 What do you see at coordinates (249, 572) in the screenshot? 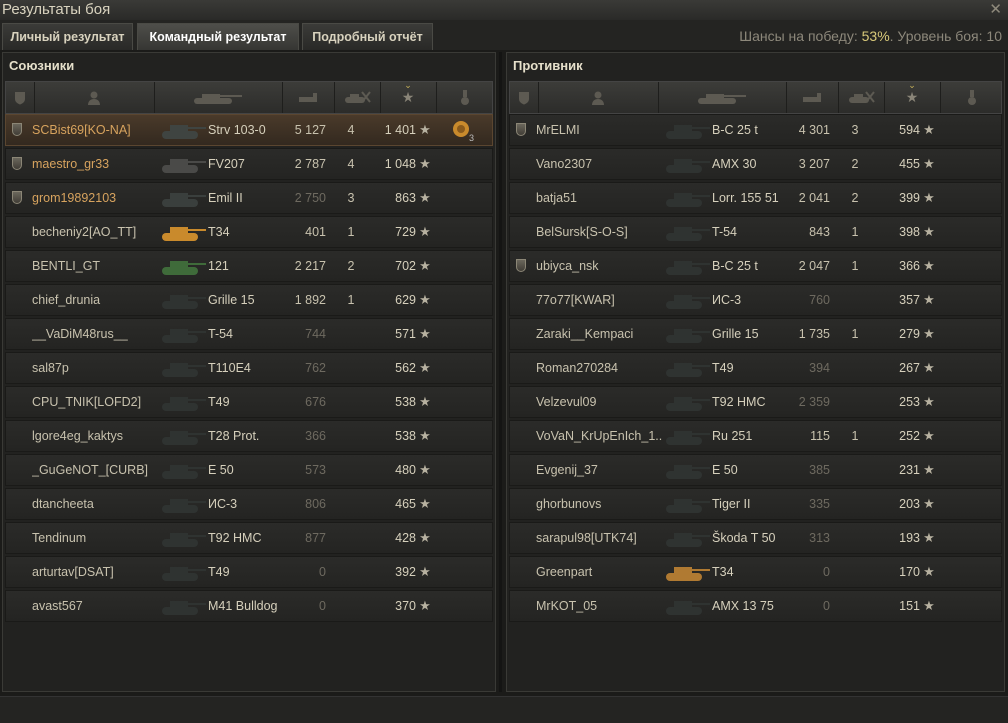
I see `player-row: arturtav[DSAT] T49 0 392 ★` at bounding box center [249, 572].